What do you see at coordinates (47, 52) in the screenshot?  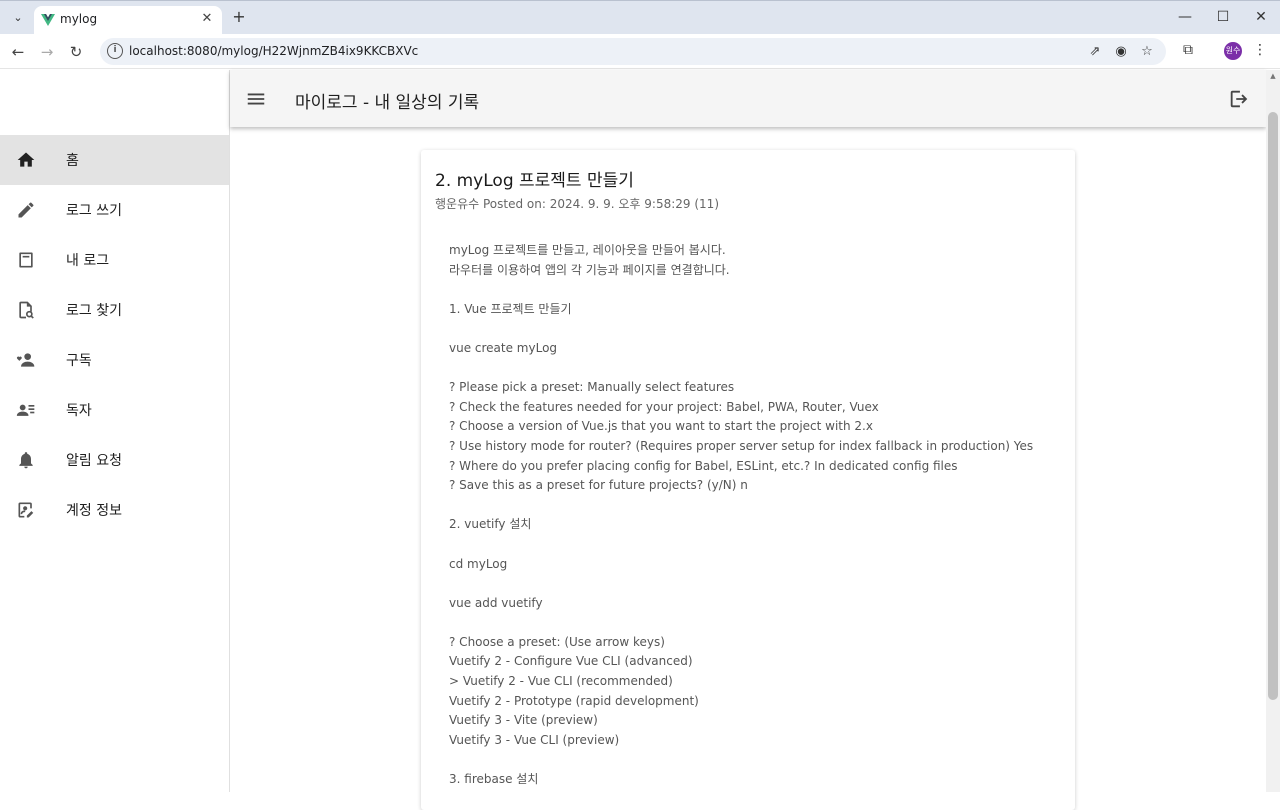 I see `forward-icon: →` at bounding box center [47, 52].